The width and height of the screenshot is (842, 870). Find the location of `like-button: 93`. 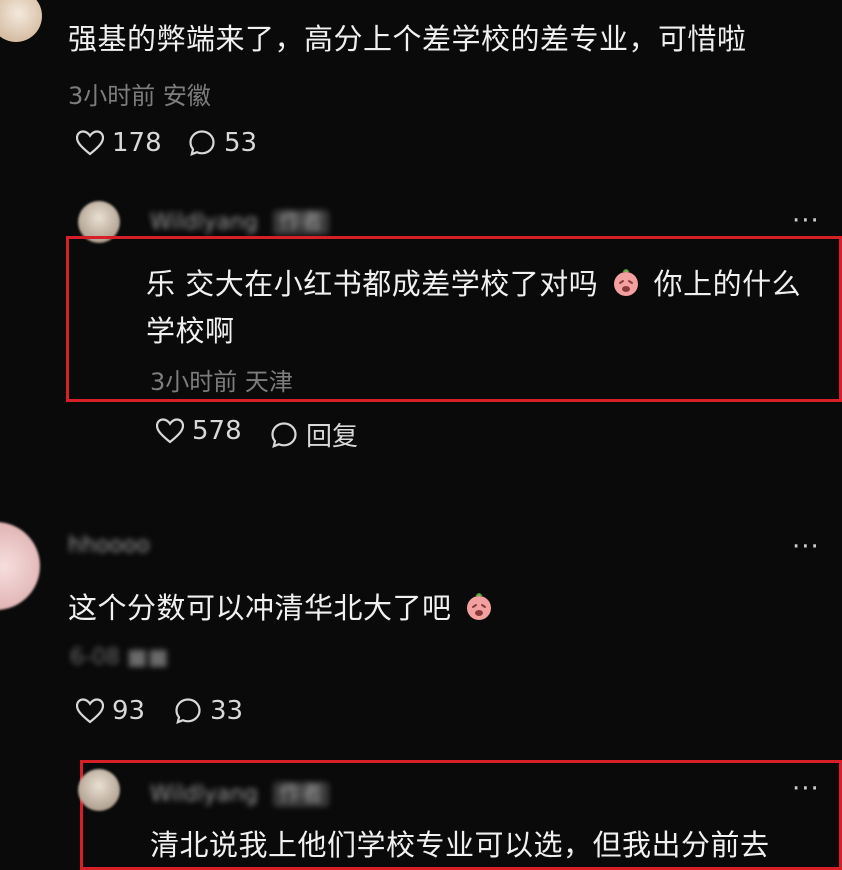

like-button: 93 is located at coordinates (110, 711).